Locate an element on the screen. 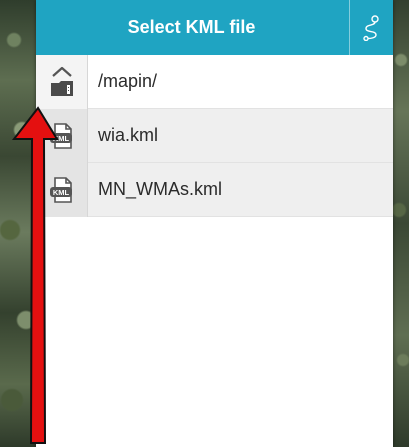  list-item-kml-file: KML MN_WMAs.kml is located at coordinates (214, 189).